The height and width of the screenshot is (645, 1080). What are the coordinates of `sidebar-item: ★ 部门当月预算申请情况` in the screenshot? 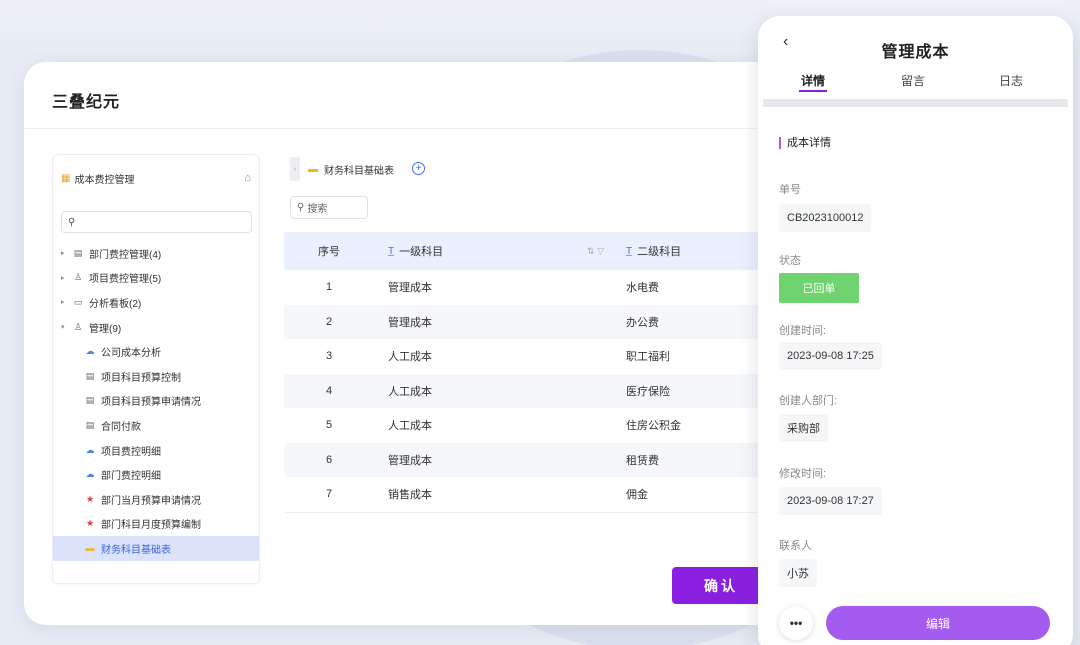 It's located at (156, 499).